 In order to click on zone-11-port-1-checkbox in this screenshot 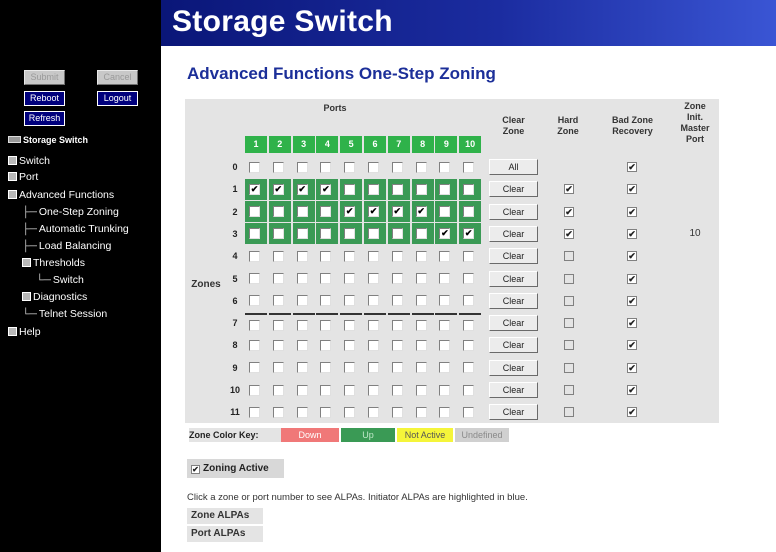, I will do `click(254, 412)`.